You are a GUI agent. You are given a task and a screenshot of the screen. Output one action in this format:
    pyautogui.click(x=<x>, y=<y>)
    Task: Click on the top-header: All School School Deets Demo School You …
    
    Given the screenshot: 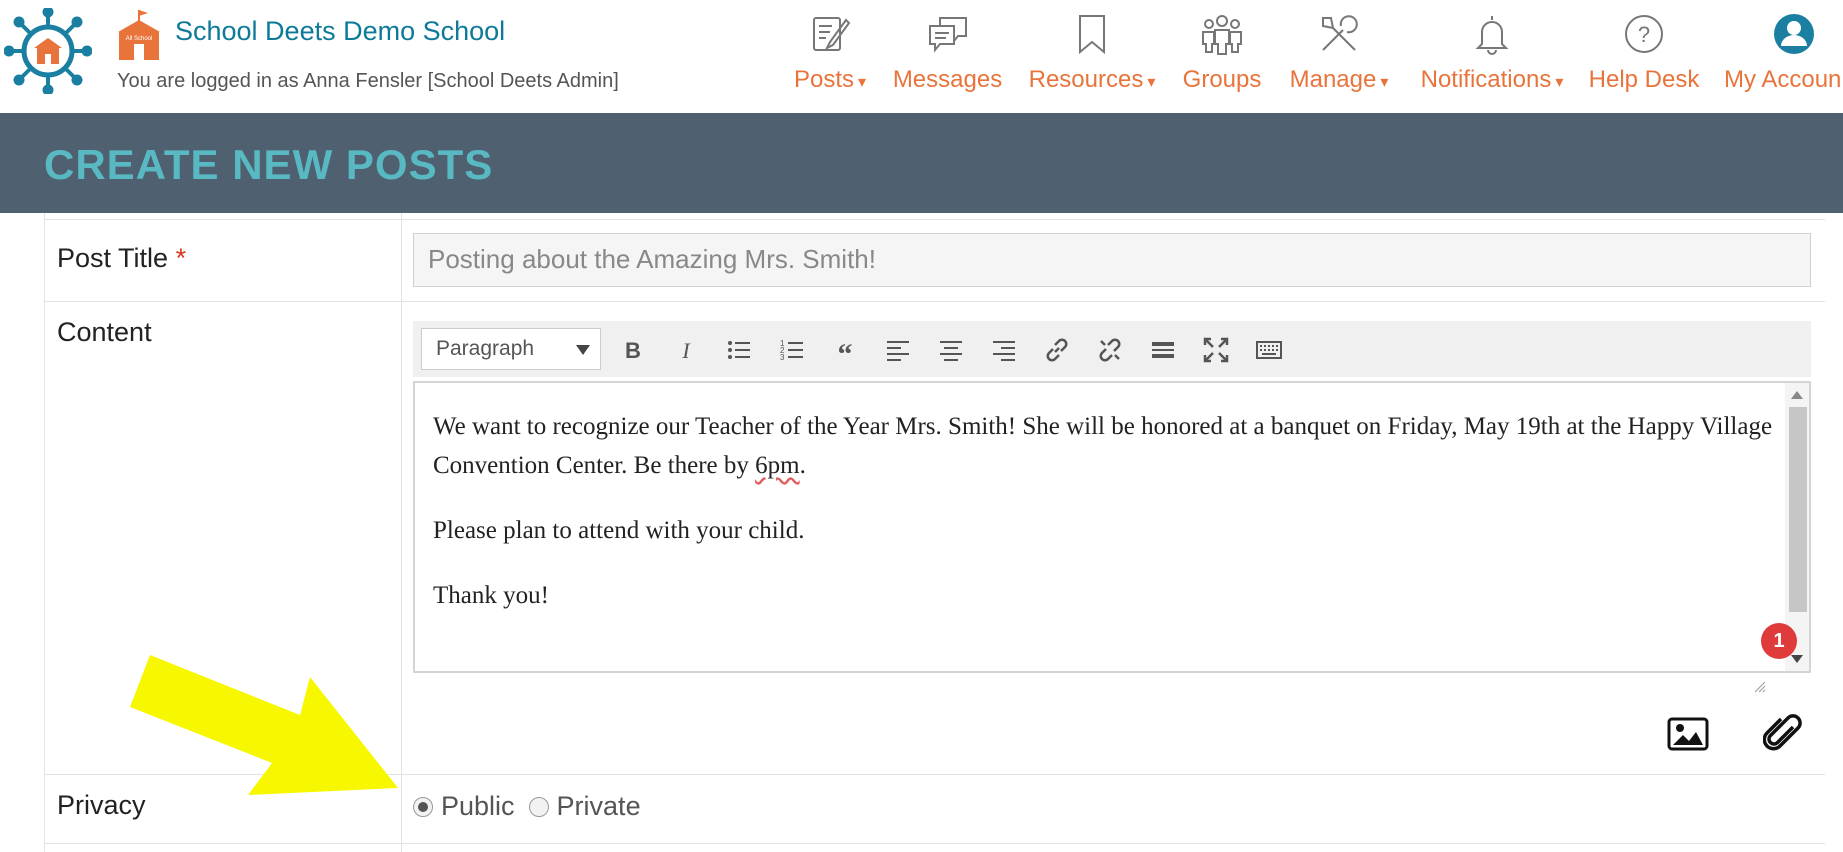 What is the action you would take?
    pyautogui.click(x=921, y=56)
    